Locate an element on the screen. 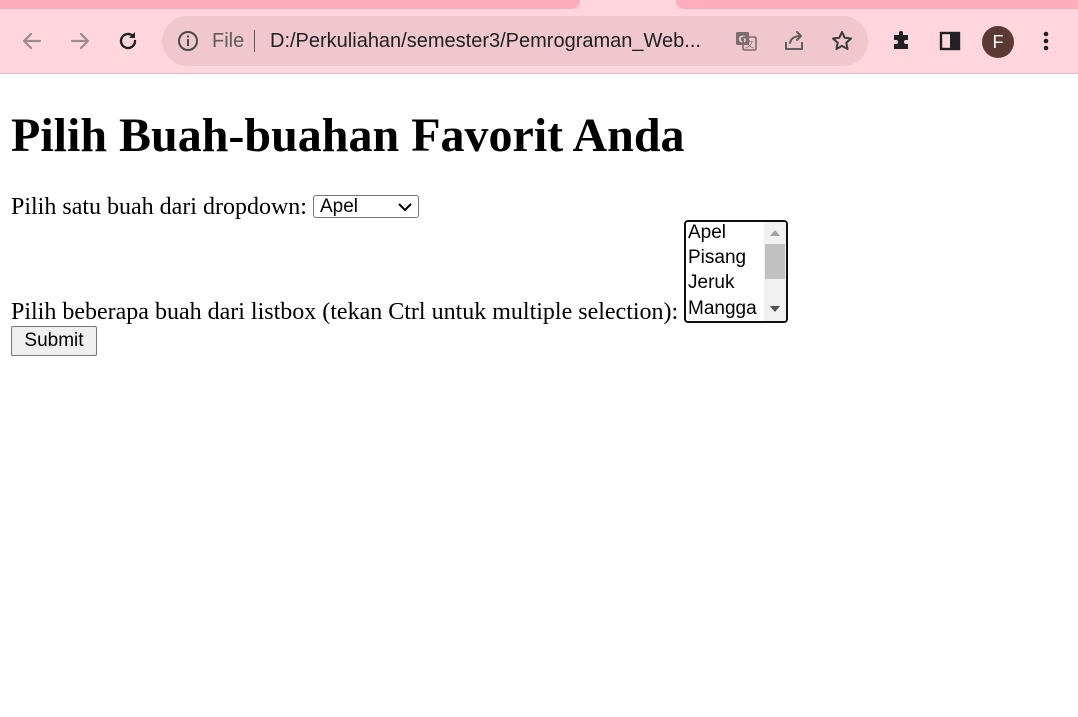  reload-icon is located at coordinates (128, 41).